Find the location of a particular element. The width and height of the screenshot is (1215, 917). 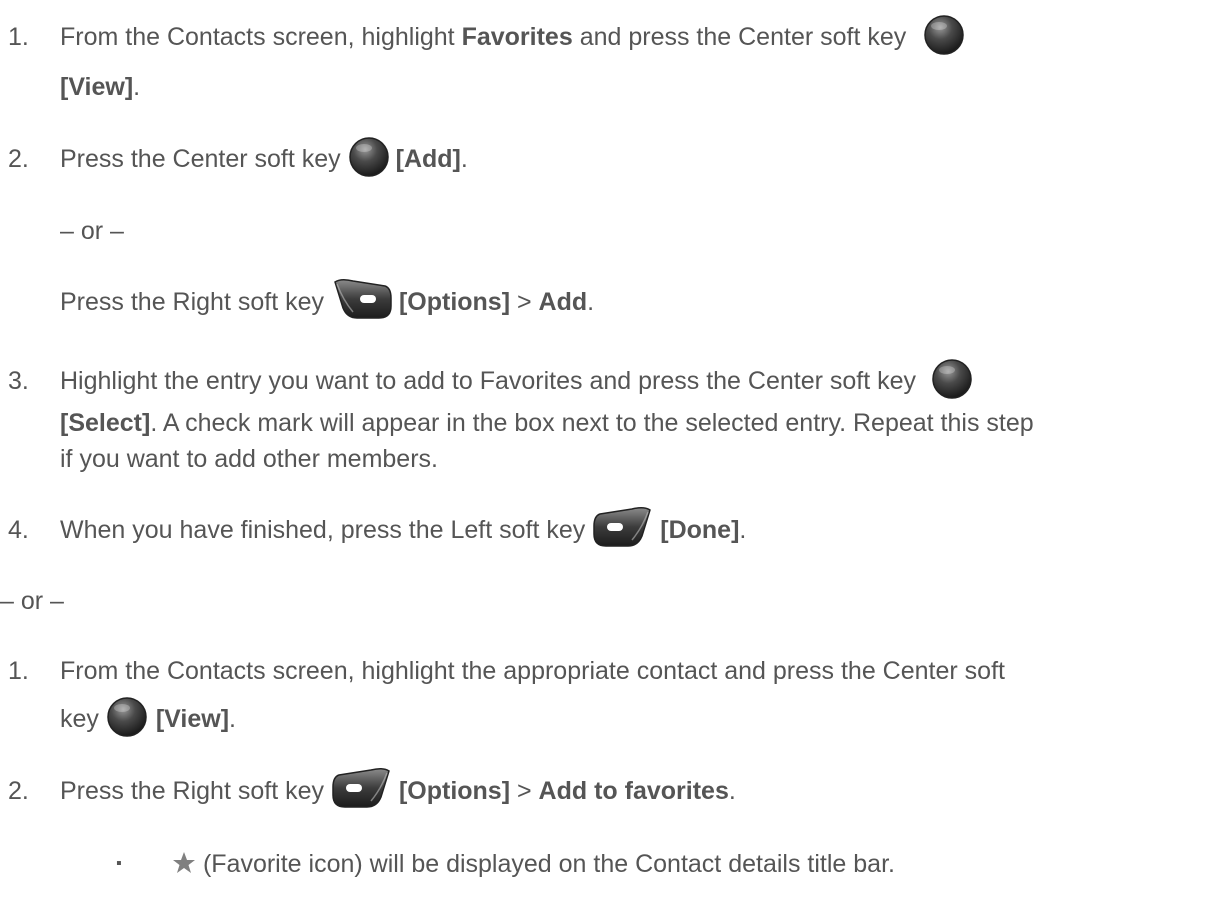

favorites-label: Favorites is located at coordinates (517, 37).